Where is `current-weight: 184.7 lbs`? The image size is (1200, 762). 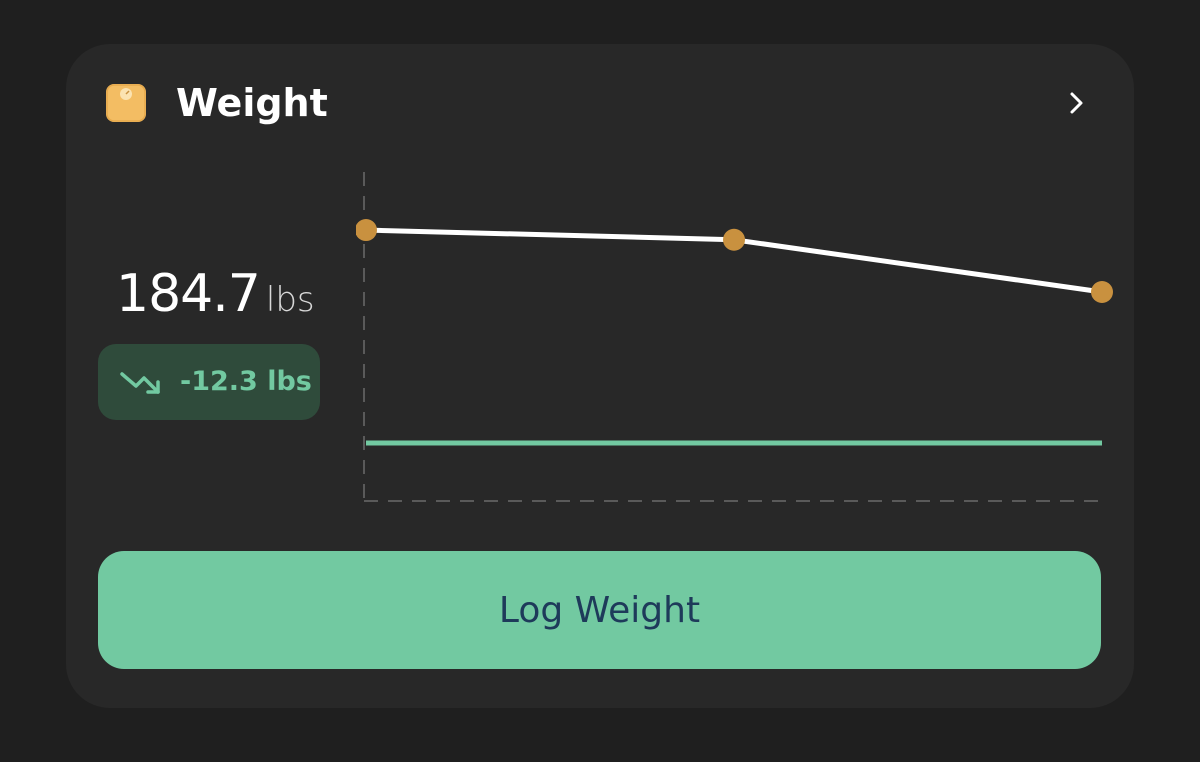 current-weight: 184.7 lbs is located at coordinates (215, 300).